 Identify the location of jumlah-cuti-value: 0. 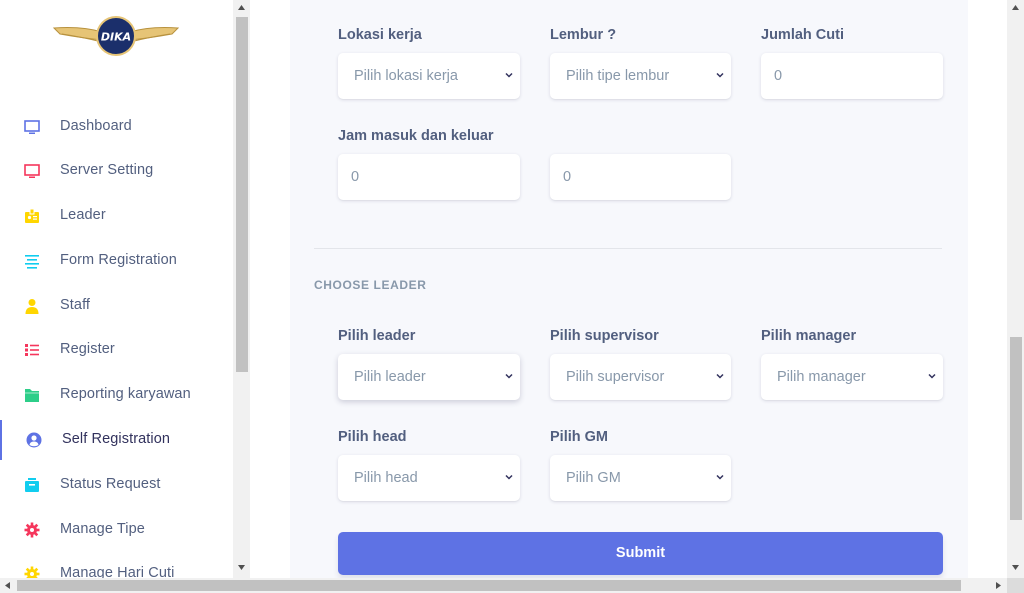
(778, 76).